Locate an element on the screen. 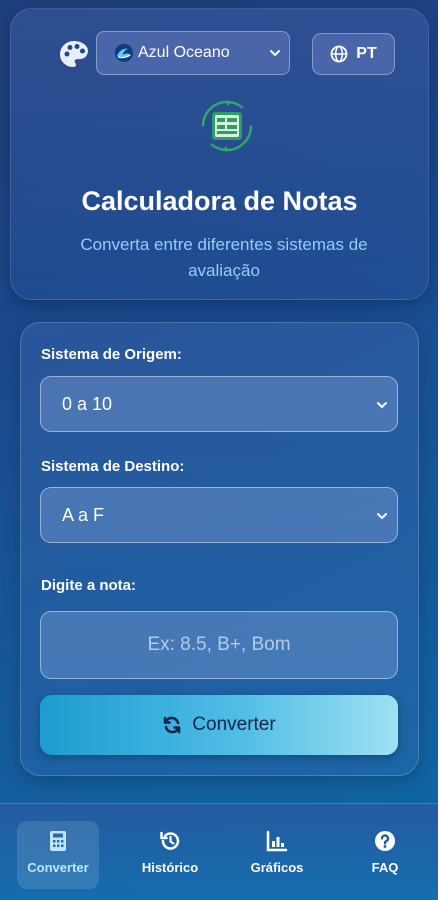  origin-system-value: 0 a 10 is located at coordinates (87, 403).